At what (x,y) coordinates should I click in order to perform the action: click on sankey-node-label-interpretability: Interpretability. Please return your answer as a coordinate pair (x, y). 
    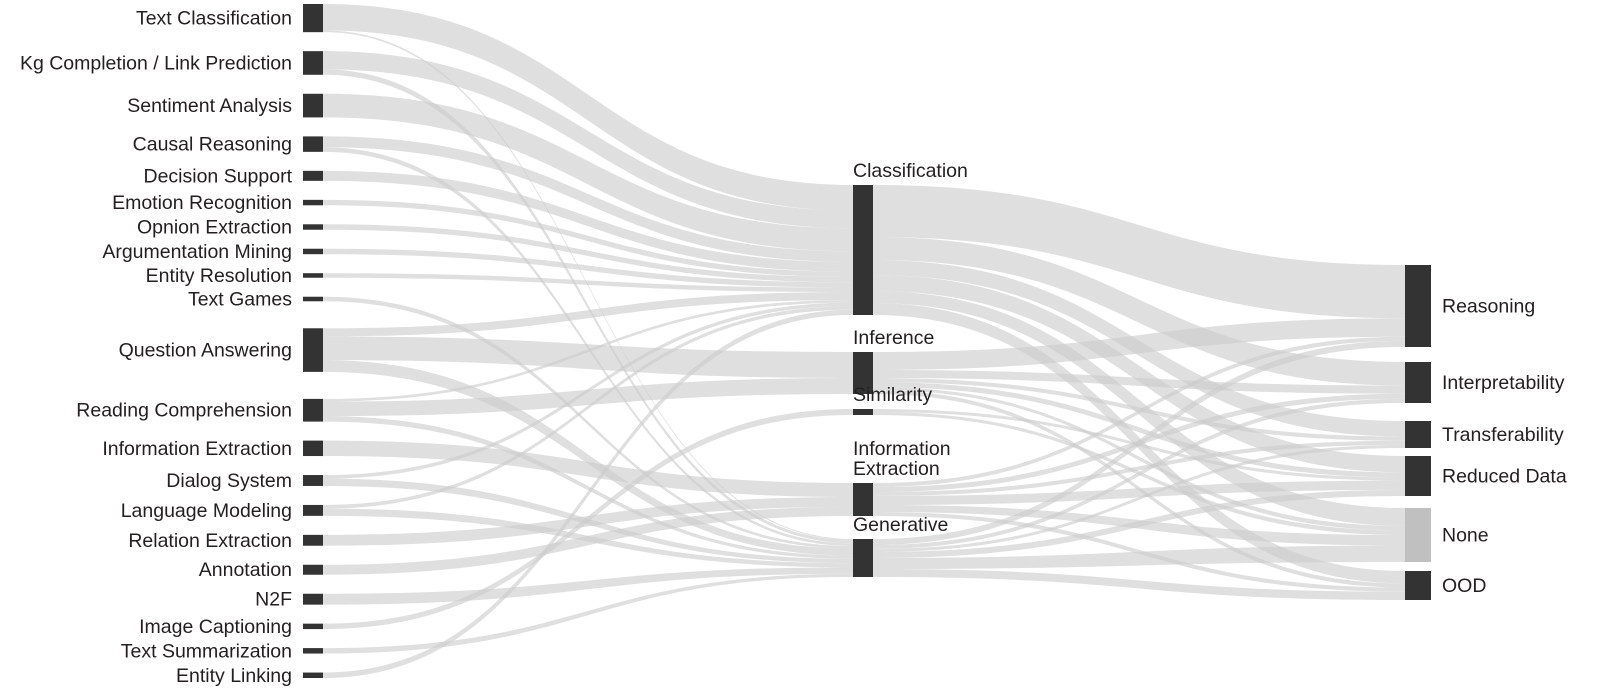
    Looking at the image, I should click on (1503, 383).